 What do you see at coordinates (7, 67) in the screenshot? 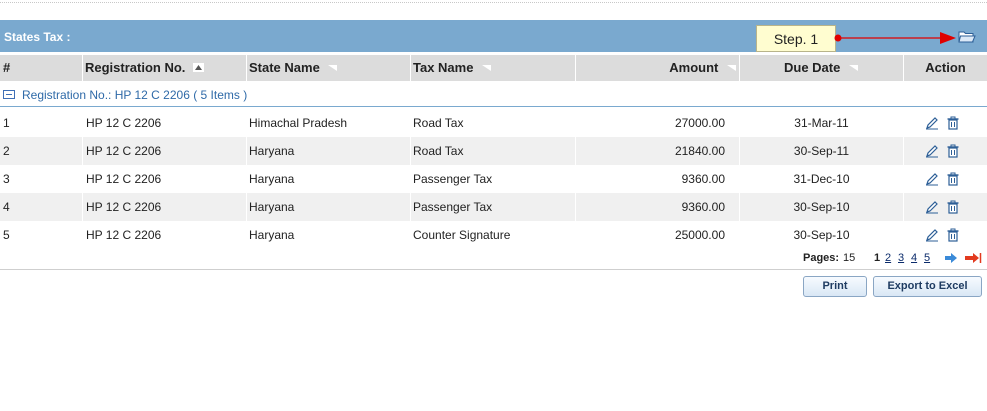
I see `col-header-number-label: #` at bounding box center [7, 67].